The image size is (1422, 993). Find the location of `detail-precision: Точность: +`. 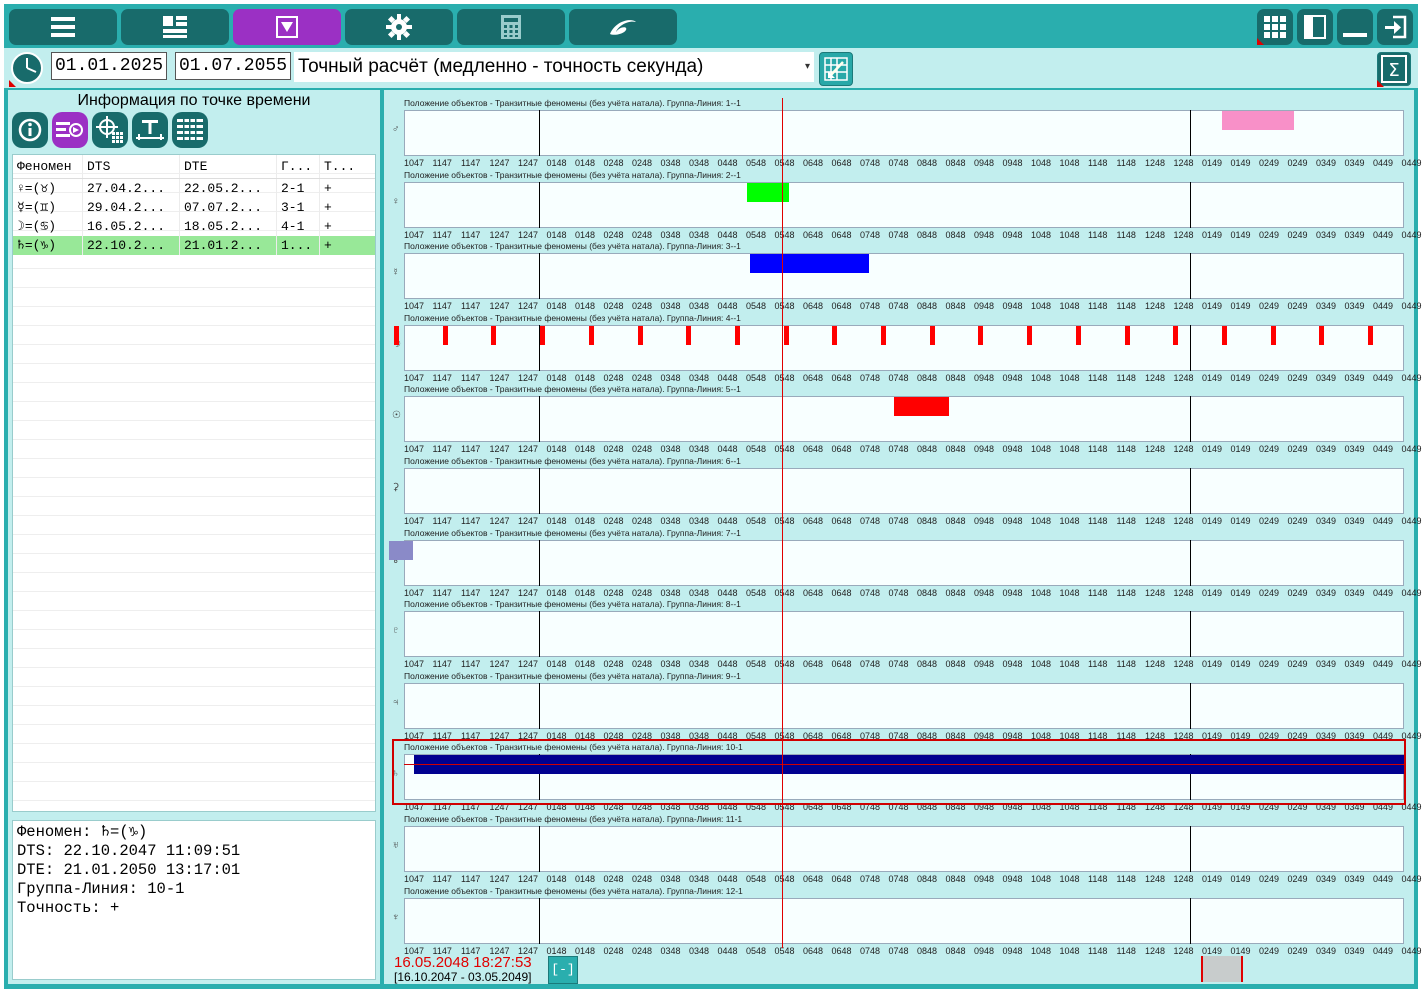

detail-precision: Точность: + is located at coordinates (68, 908).